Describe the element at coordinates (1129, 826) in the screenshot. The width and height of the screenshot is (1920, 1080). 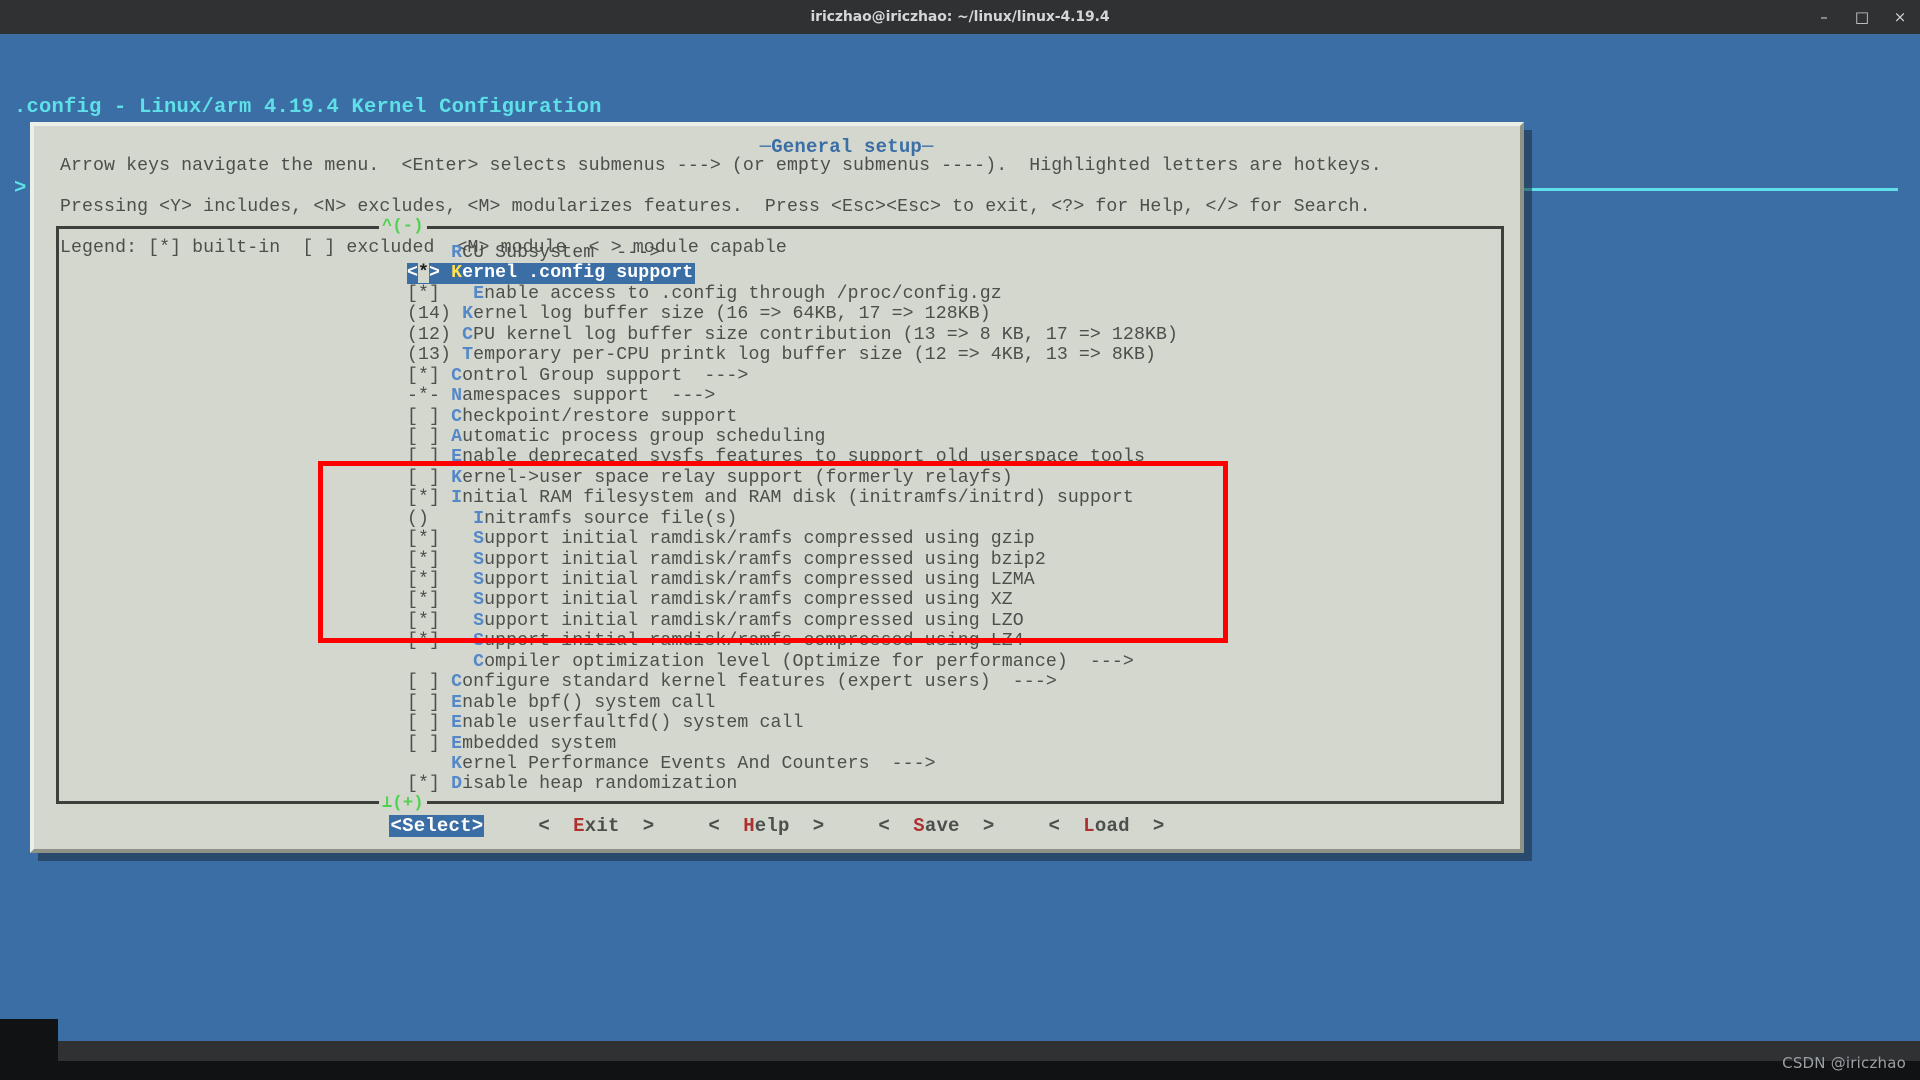
I see `button-label: oad >` at that location.